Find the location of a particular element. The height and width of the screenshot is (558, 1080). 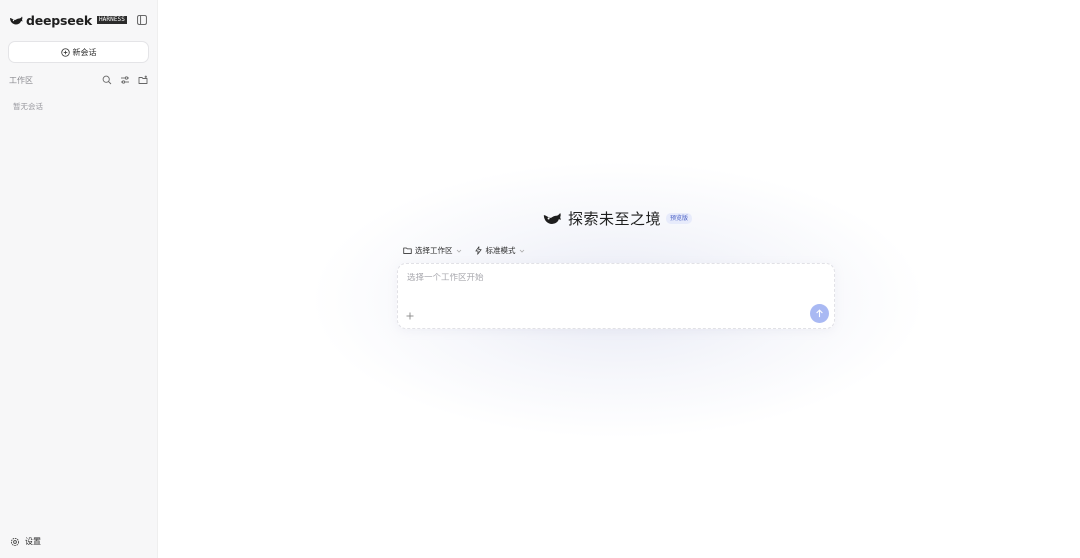

workspace-header: 工作区 is located at coordinates (78, 80).